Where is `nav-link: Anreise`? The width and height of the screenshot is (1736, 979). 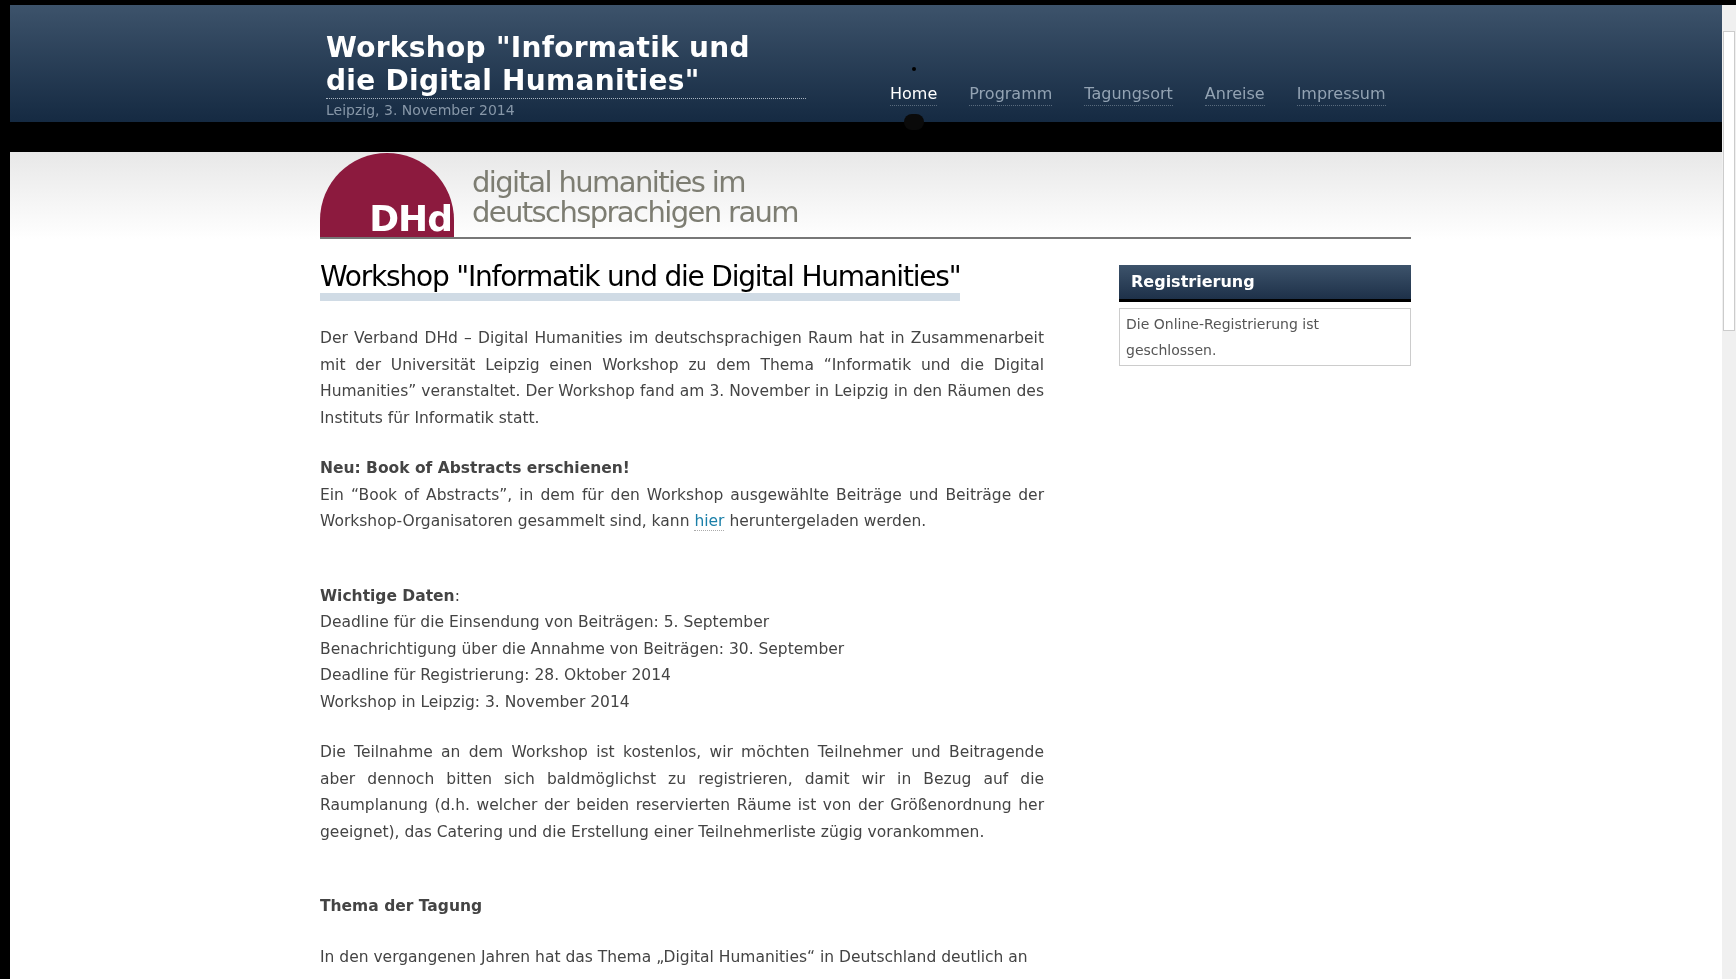
nav-link: Anreise is located at coordinates (1234, 94).